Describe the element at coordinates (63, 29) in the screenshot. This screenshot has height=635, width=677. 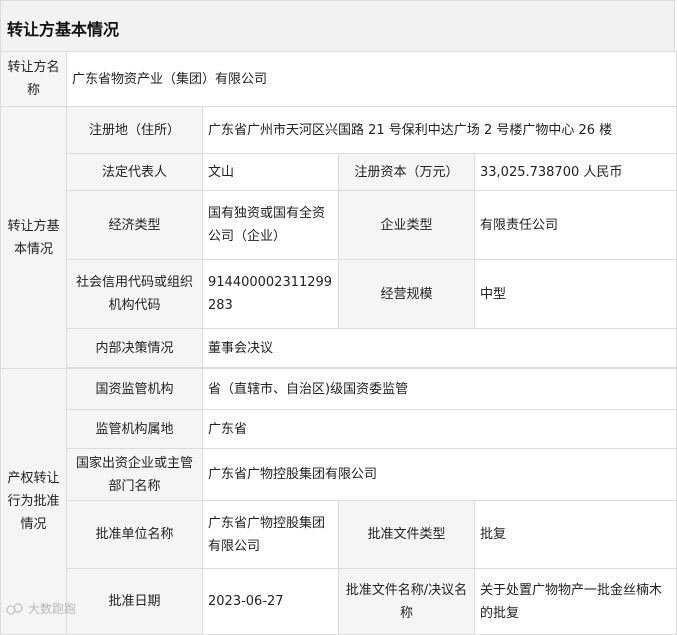
I see `section-title: 转让方基本情况` at that location.